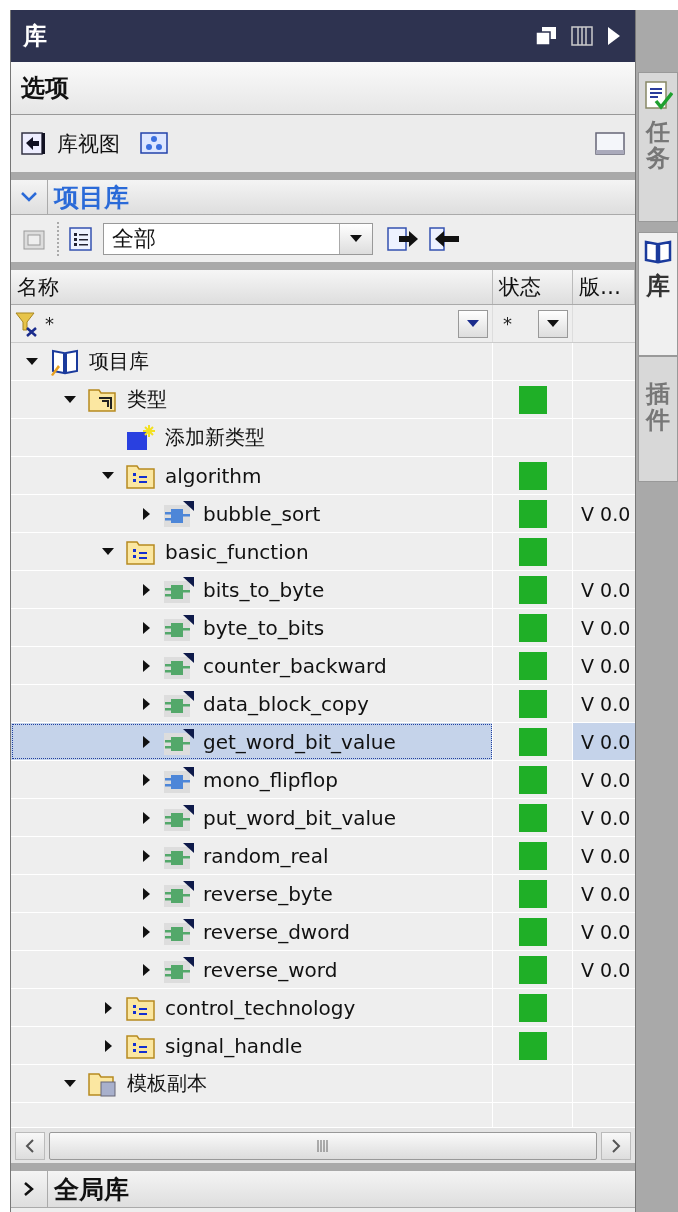 Image resolution: width=678 pixels, height=1212 pixels. Describe the element at coordinates (403, 238) in the screenshot. I see `export-icon` at that location.